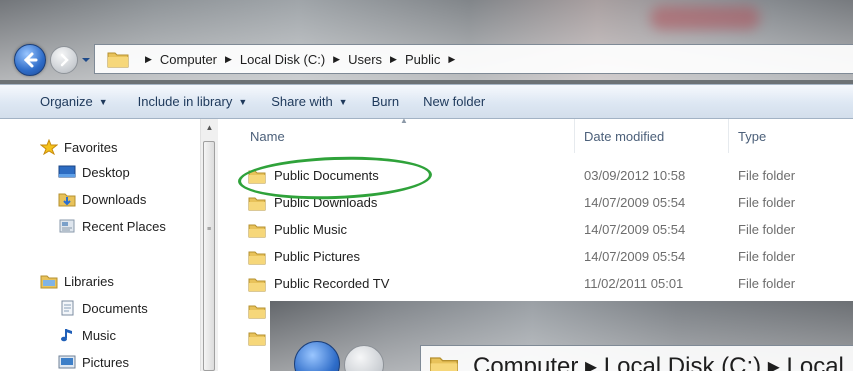  I want to click on nav-item-recent-places: Recent Places, so click(112, 226).